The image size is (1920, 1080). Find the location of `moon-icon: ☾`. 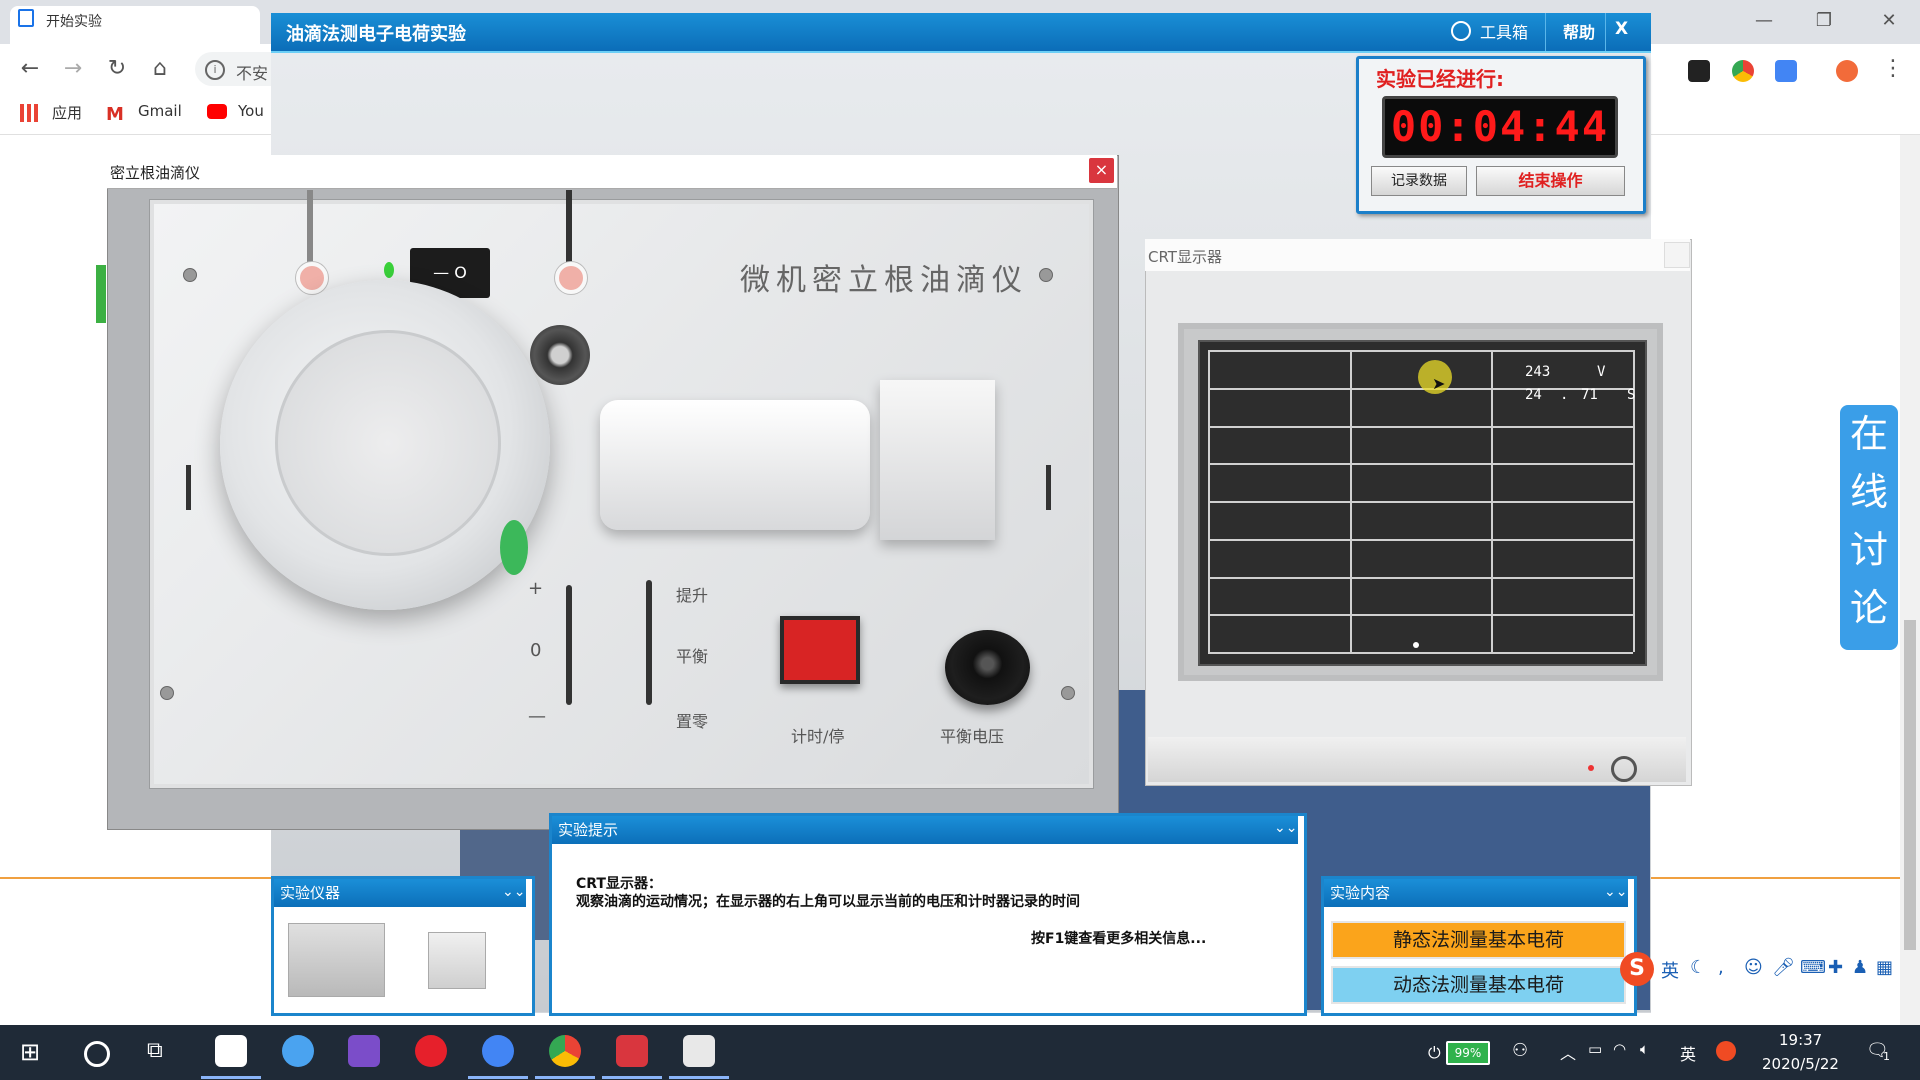

moon-icon: ☾ is located at coordinates (1698, 967).